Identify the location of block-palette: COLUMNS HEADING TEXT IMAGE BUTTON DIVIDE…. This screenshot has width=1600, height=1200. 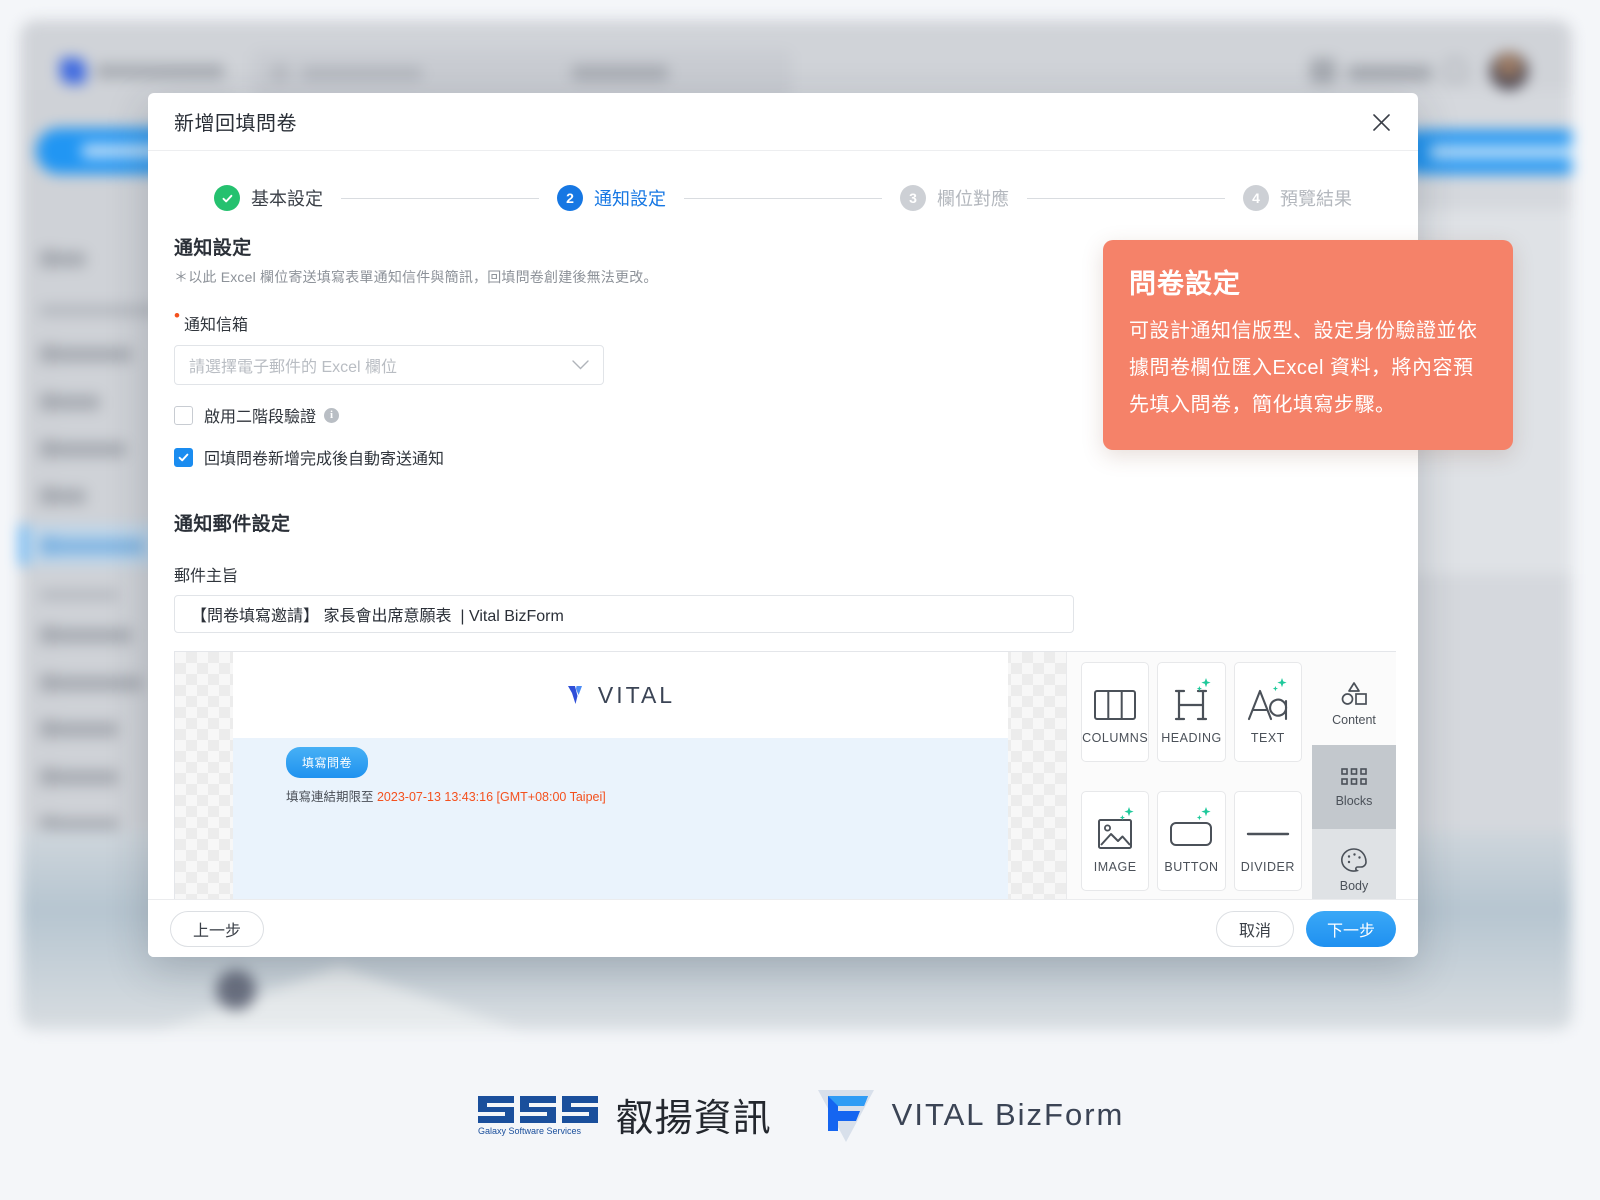
(1231, 775).